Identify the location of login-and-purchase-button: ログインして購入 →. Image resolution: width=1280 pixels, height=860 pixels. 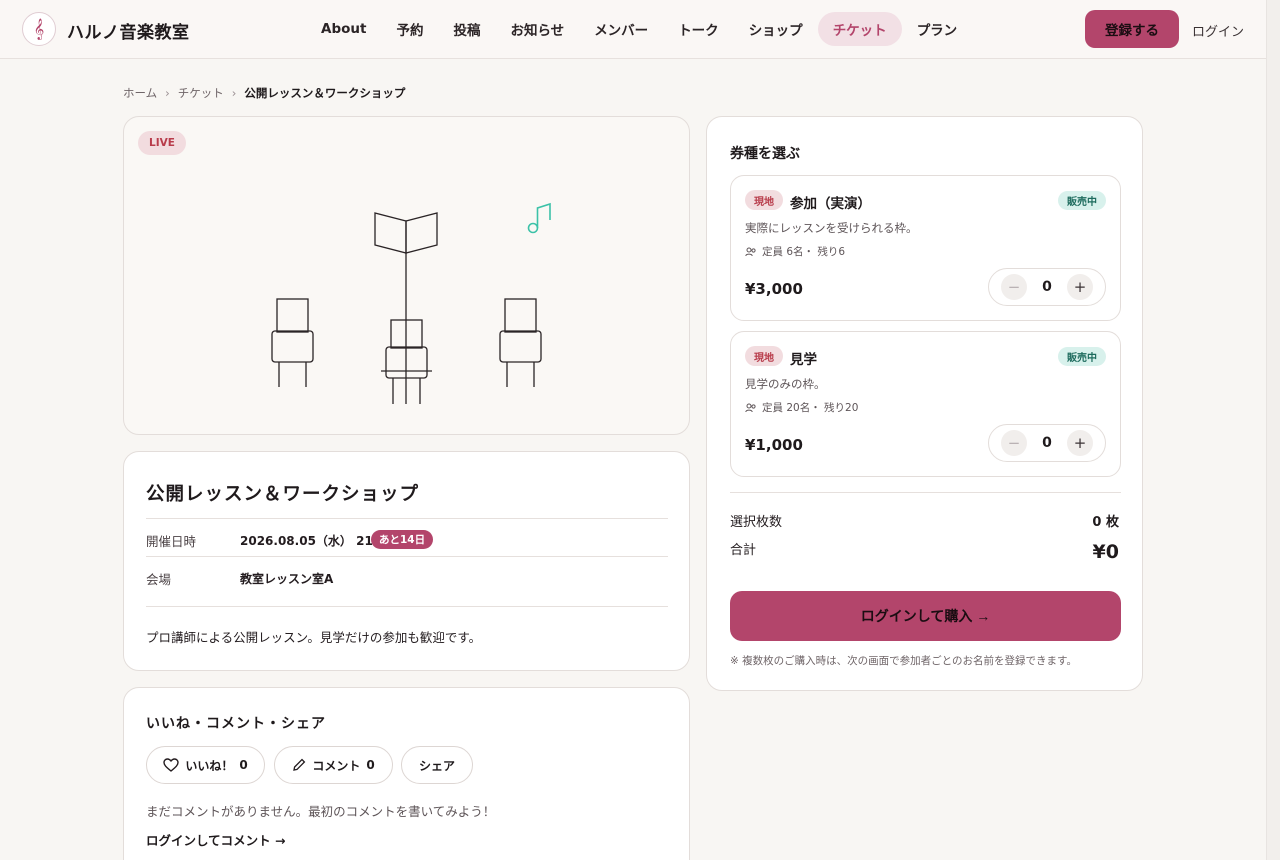
(925, 616).